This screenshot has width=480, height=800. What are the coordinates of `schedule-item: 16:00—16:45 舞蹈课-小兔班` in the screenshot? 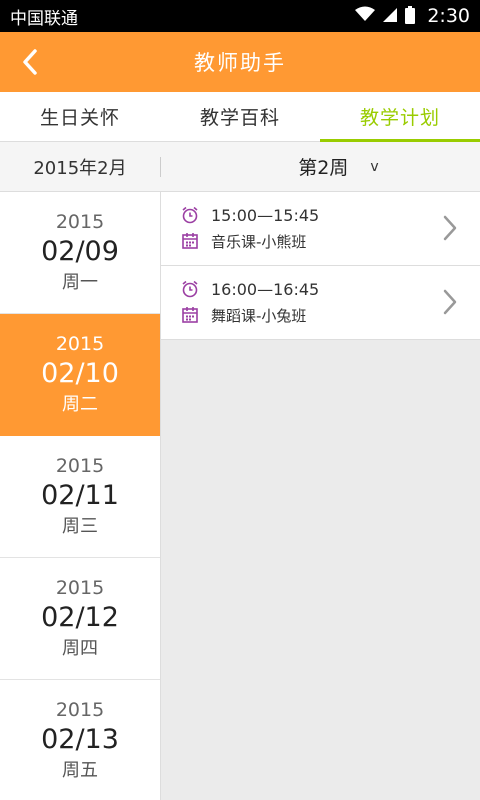 It's located at (320, 303).